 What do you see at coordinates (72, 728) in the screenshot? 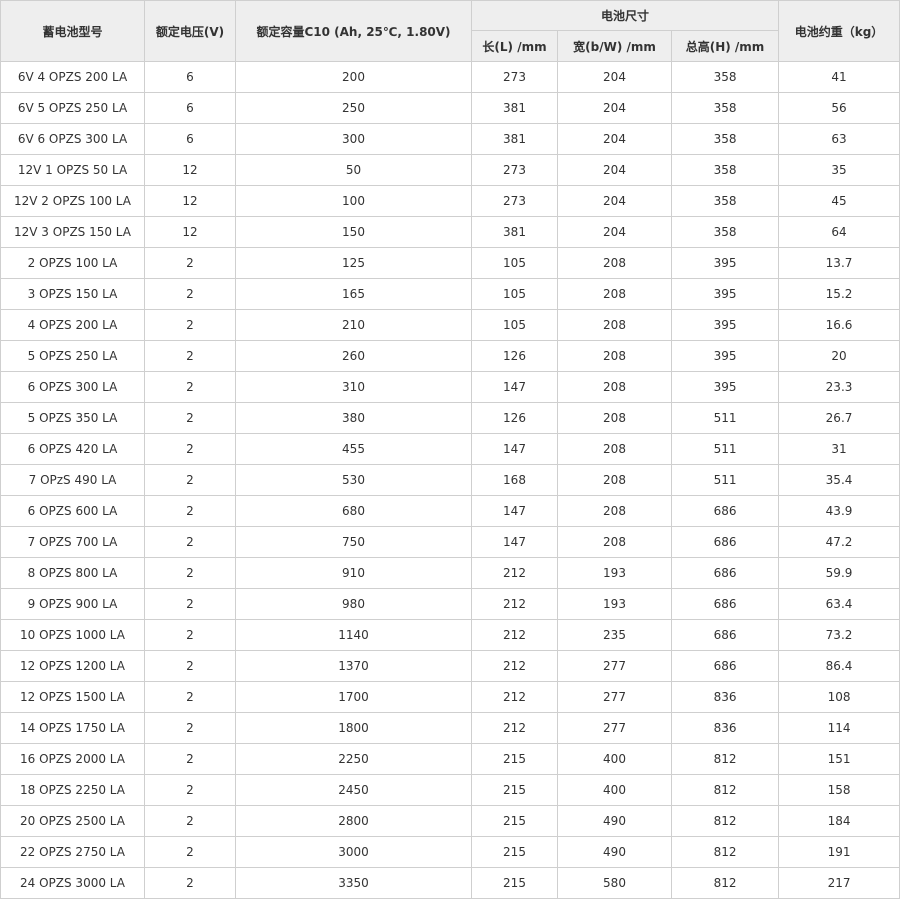
I see `cell-model: 14 OPZS 1750 LA` at bounding box center [72, 728].